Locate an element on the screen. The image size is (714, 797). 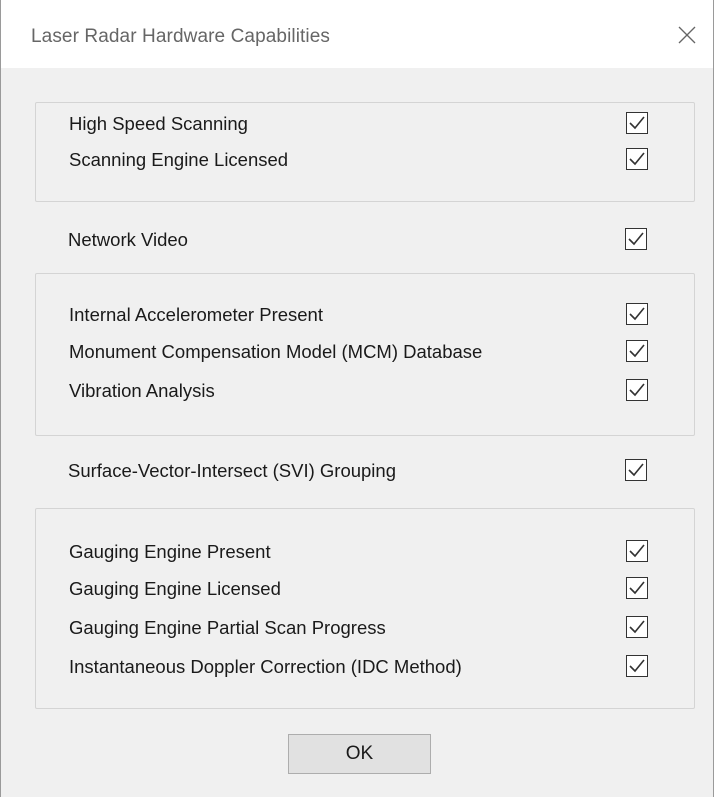
gauging-engine-present-checkbox is located at coordinates (637, 551).